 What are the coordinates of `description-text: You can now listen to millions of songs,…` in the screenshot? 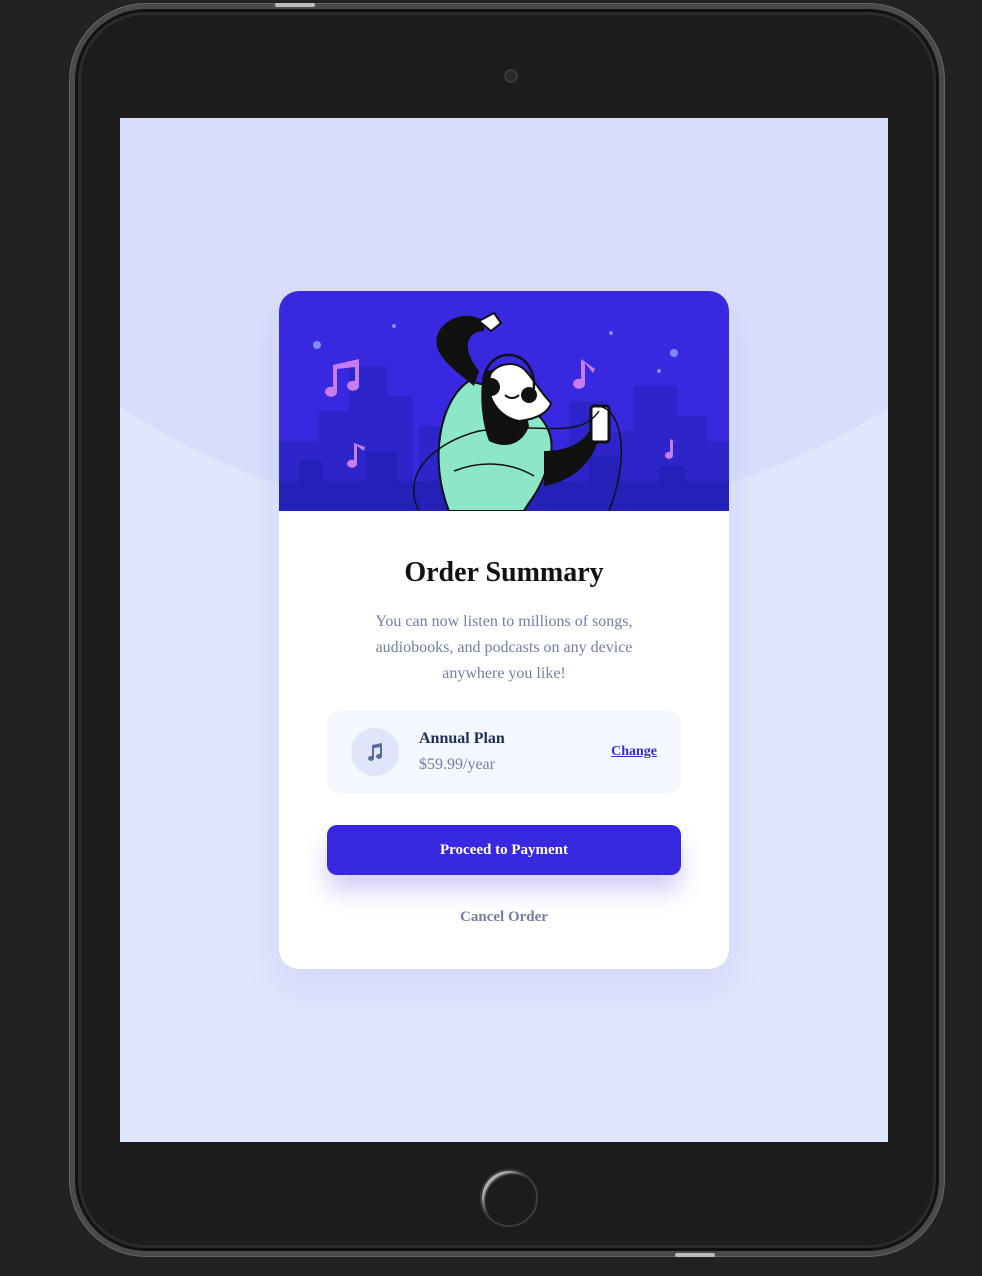 It's located at (504, 647).